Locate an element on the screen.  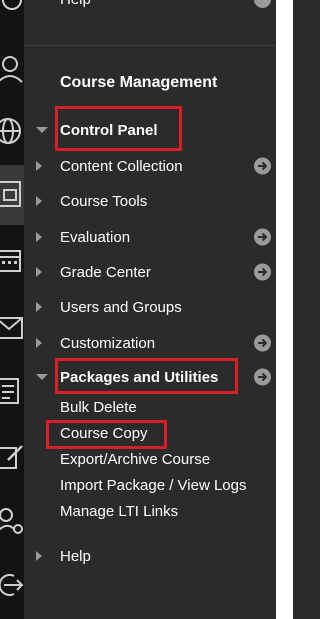
menu-item-customization: Customization is located at coordinates (150, 343).